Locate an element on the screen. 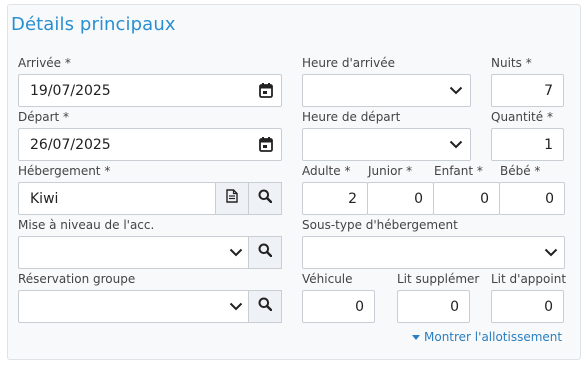 The image size is (586, 370). spare-bed-label: Lit d'appoint is located at coordinates (529, 279).